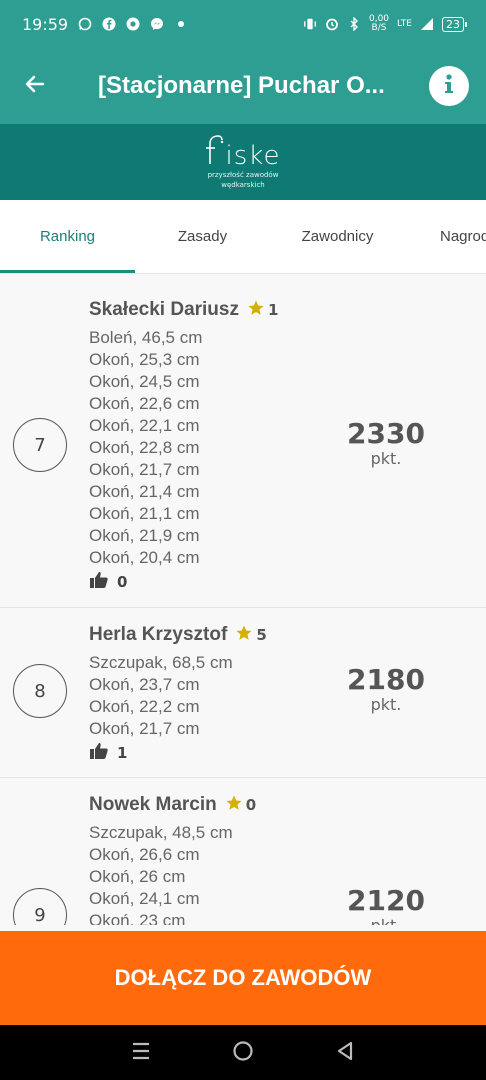  I want to click on network-speed-unit: B/S, so click(379, 28).